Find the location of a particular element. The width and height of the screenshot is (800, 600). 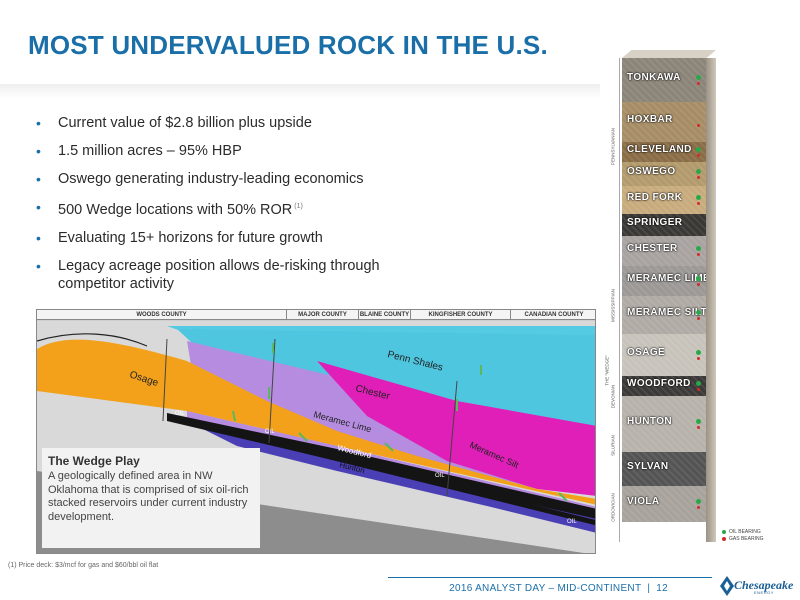

rock-layer-name: VIOLA is located at coordinates (643, 501).